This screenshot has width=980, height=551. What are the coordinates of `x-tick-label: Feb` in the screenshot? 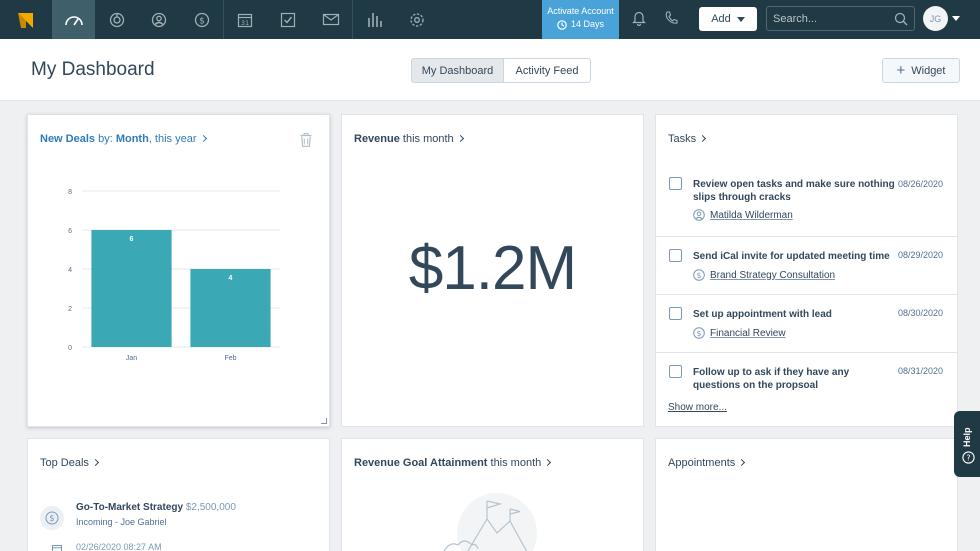 It's located at (230, 358).